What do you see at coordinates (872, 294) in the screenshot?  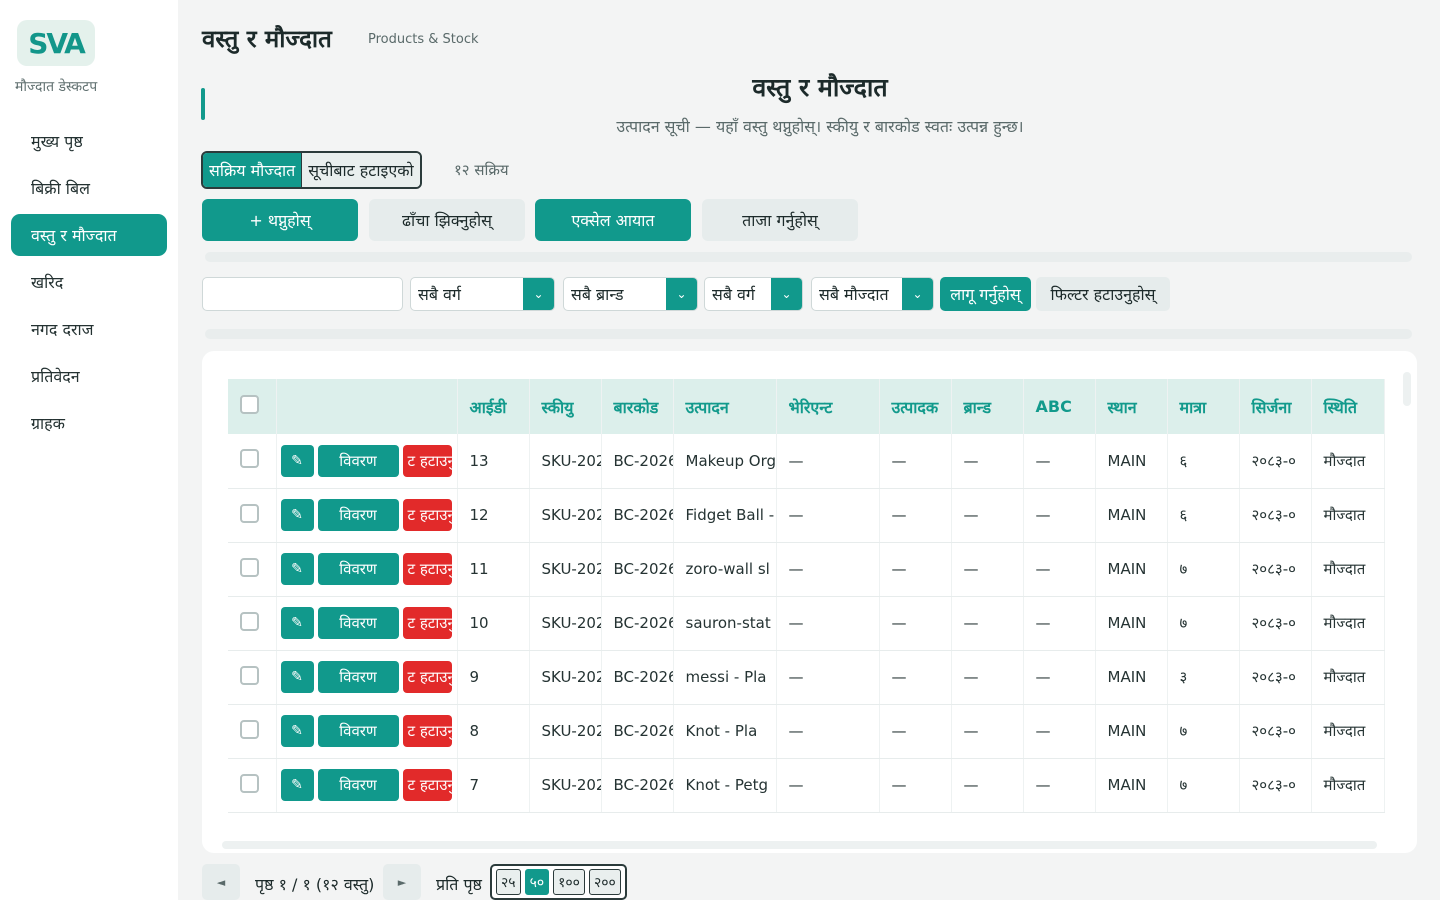 I see `stock-select: सबै मौज्दात ⌄` at bounding box center [872, 294].